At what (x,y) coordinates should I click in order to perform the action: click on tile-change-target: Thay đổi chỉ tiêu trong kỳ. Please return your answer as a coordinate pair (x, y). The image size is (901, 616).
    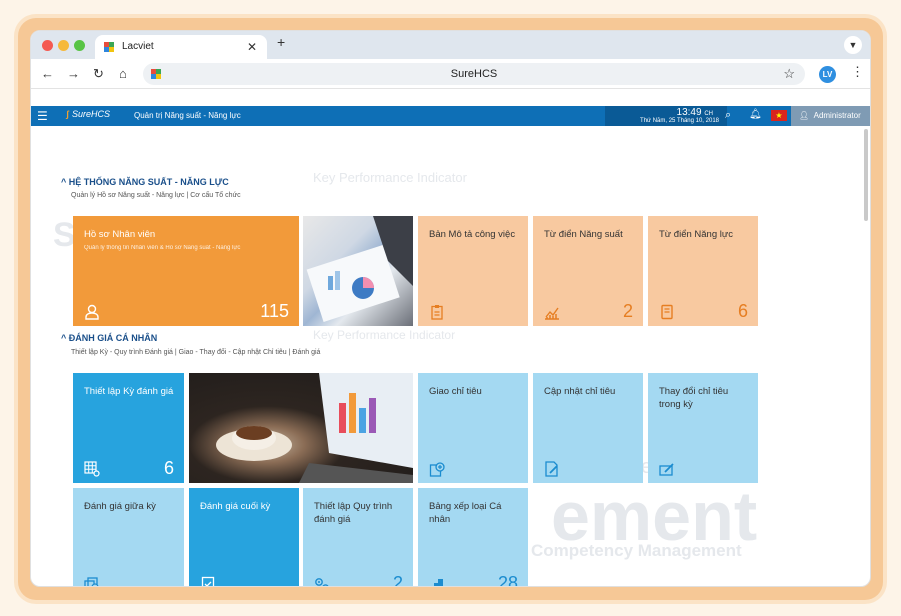
    Looking at the image, I should click on (703, 428).